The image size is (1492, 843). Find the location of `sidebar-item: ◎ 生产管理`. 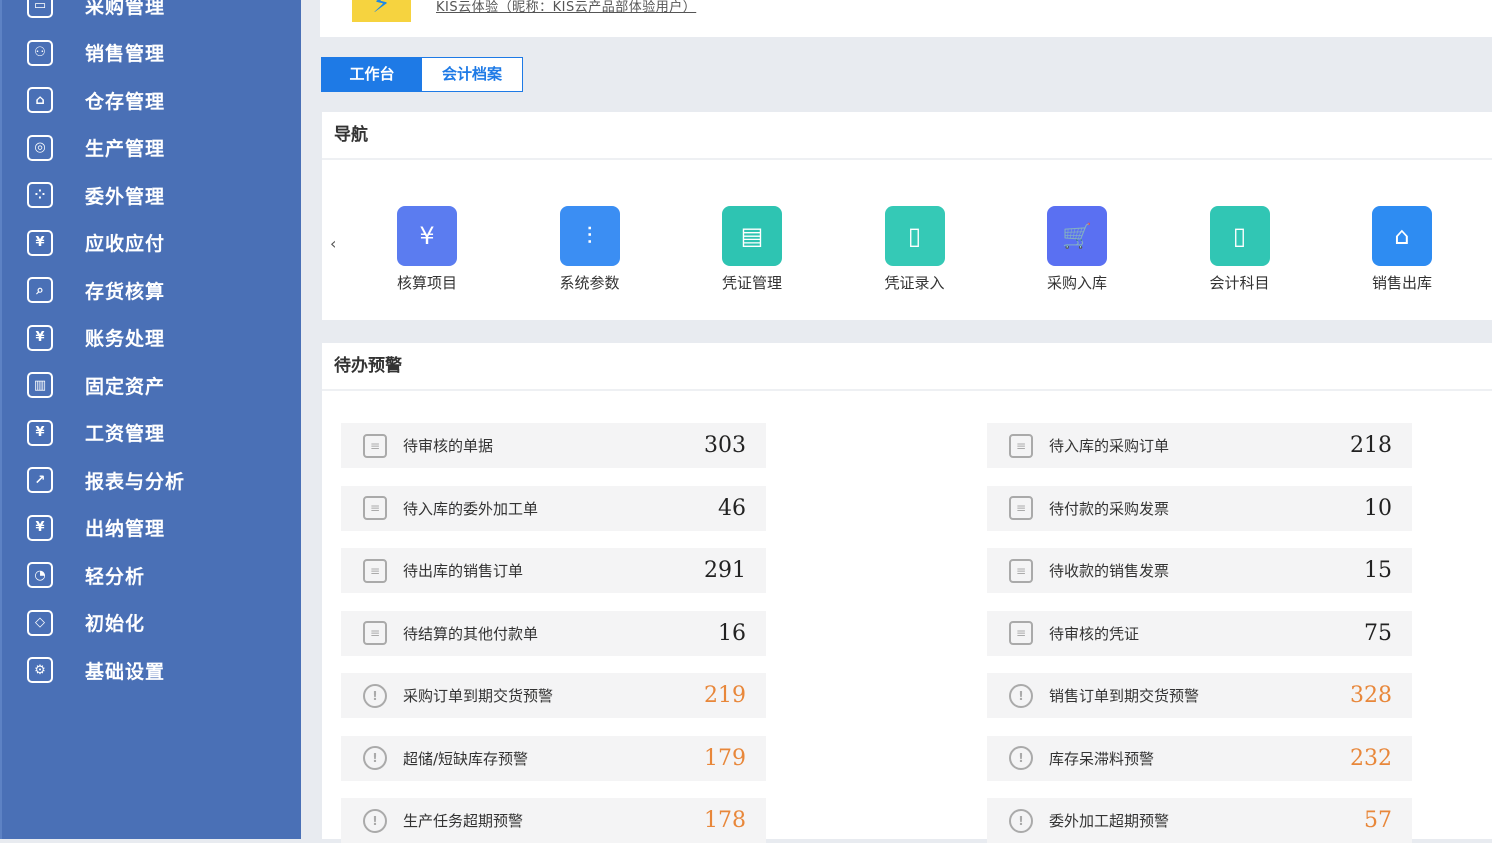

sidebar-item: ◎ 生产管理 is located at coordinates (152, 148).